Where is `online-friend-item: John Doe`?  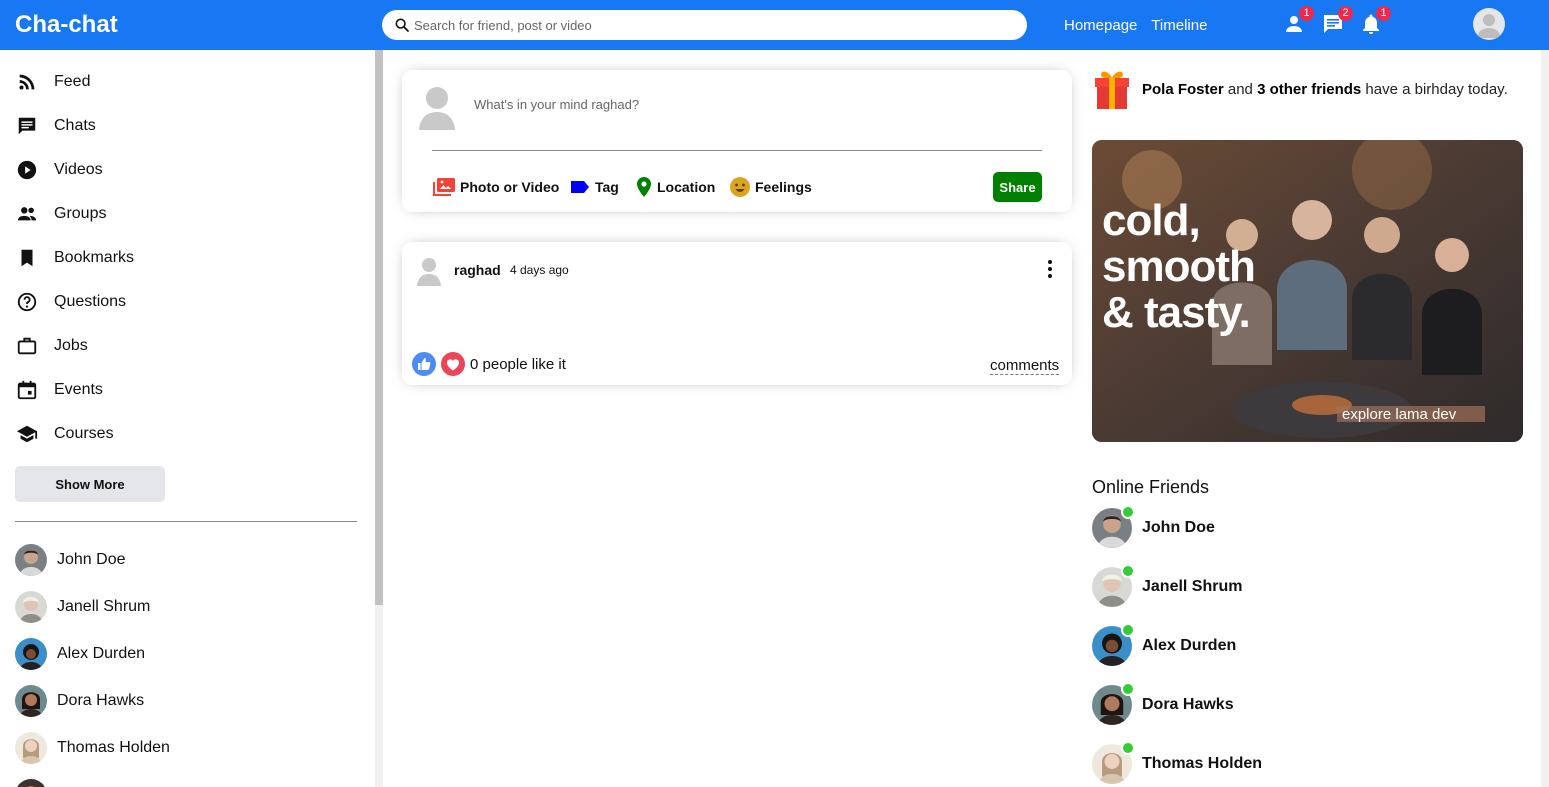 online-friend-item: John Doe is located at coordinates (1153, 526).